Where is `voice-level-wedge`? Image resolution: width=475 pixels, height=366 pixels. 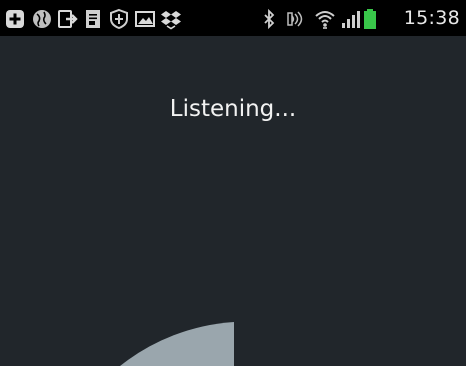
voice-level-wedge is located at coordinates (177, 344).